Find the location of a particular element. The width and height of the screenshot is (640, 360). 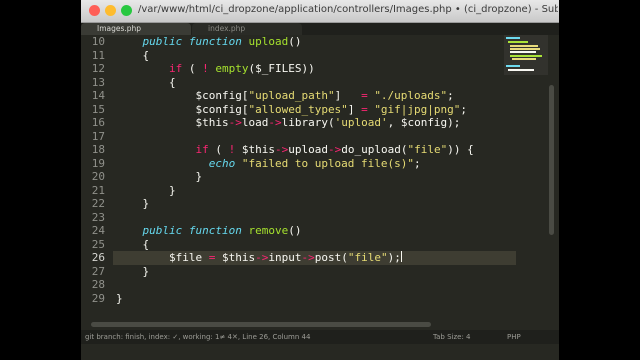

string: "failed to upload file(s)" is located at coordinates (328, 163).